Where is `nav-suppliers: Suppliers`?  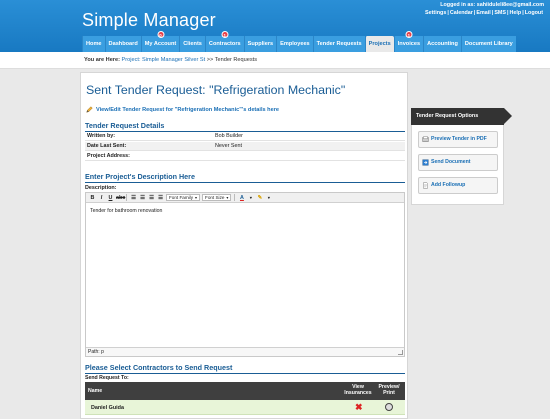 nav-suppliers: Suppliers is located at coordinates (260, 44).